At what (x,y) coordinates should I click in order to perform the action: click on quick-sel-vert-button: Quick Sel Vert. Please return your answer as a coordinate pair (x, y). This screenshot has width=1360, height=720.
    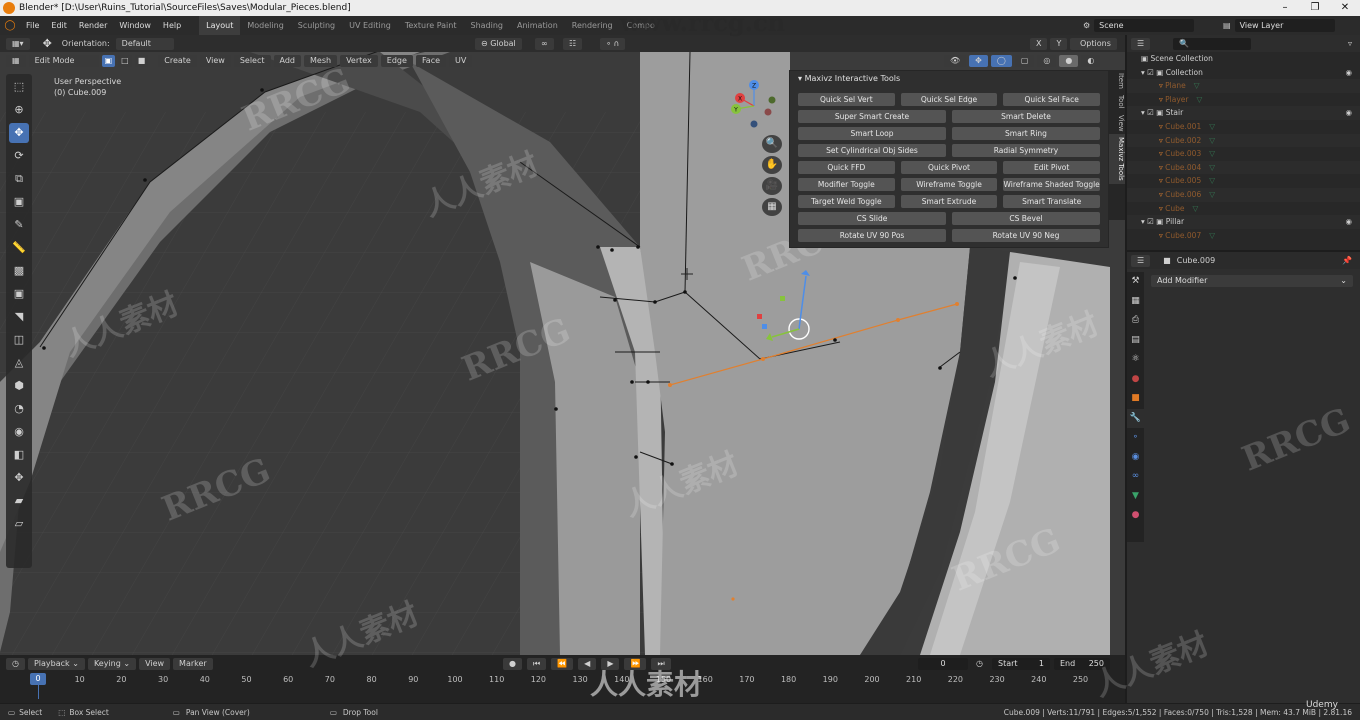
    Looking at the image, I should click on (846, 99).